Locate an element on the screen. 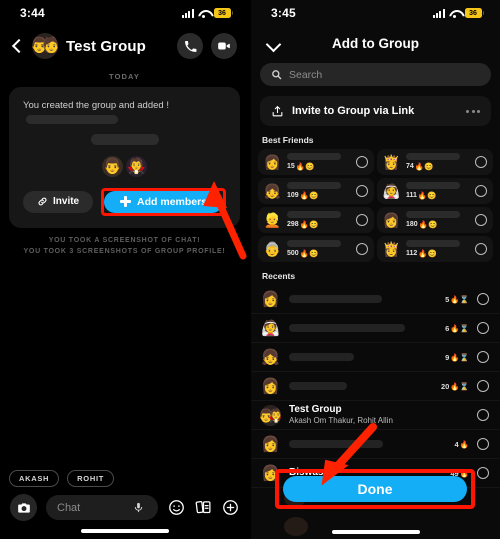 The height and width of the screenshot is (539, 500). best-friend-cell: 👩 180 🔥😊 is located at coordinates (435, 220).